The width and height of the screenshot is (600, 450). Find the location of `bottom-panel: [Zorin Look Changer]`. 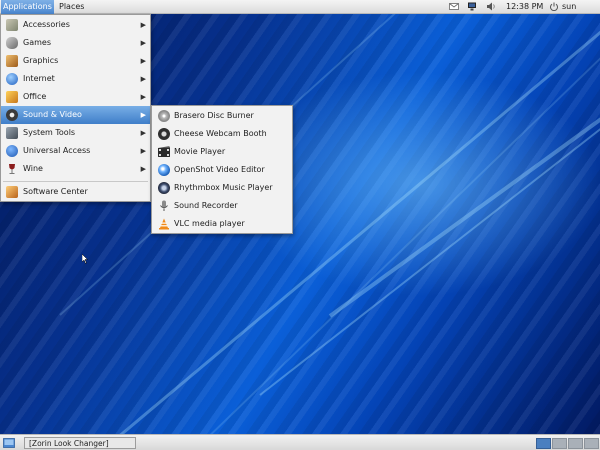

bottom-panel: [Zorin Look Changer] is located at coordinates (300, 442).